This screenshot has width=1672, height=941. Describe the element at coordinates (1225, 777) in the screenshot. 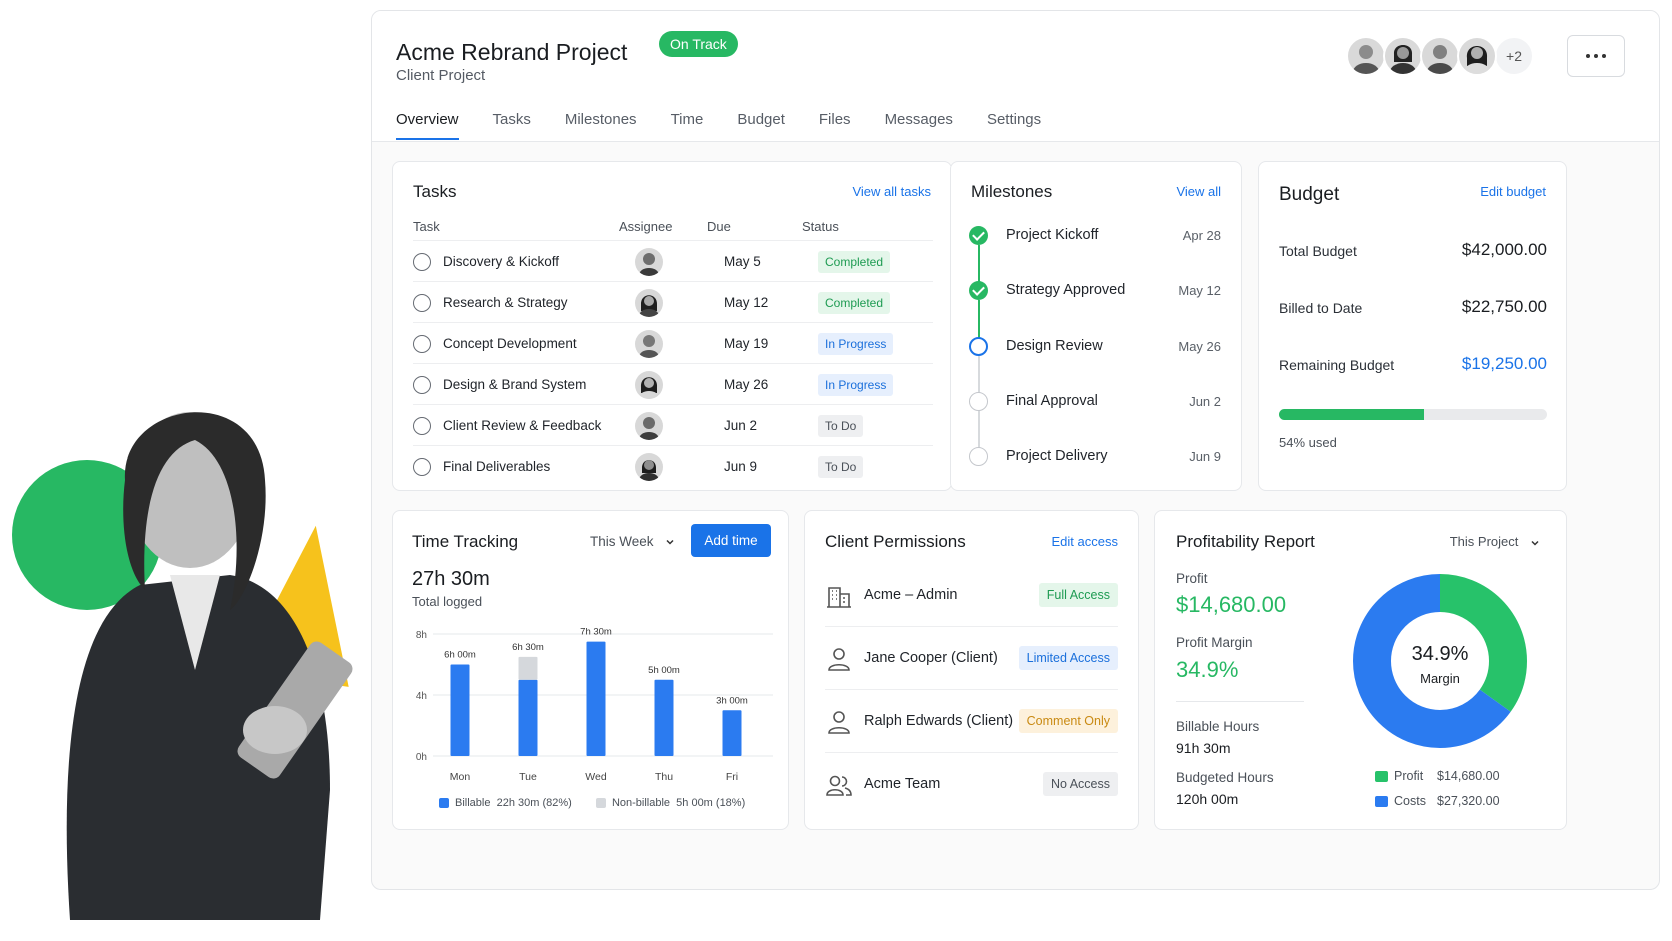

I see `budgeted-hours-label: Budgeted Hours` at that location.